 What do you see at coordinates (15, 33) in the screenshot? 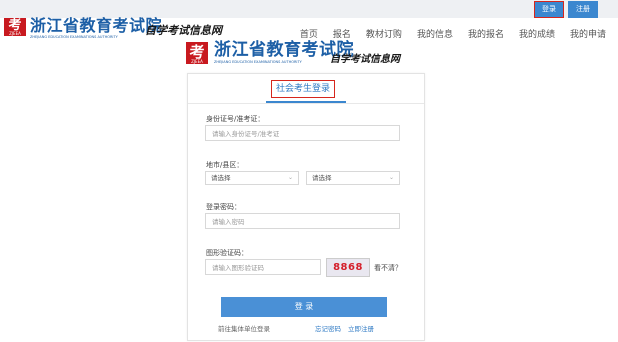
I see `logo-small-text: ZJEEA` at bounding box center [15, 33].